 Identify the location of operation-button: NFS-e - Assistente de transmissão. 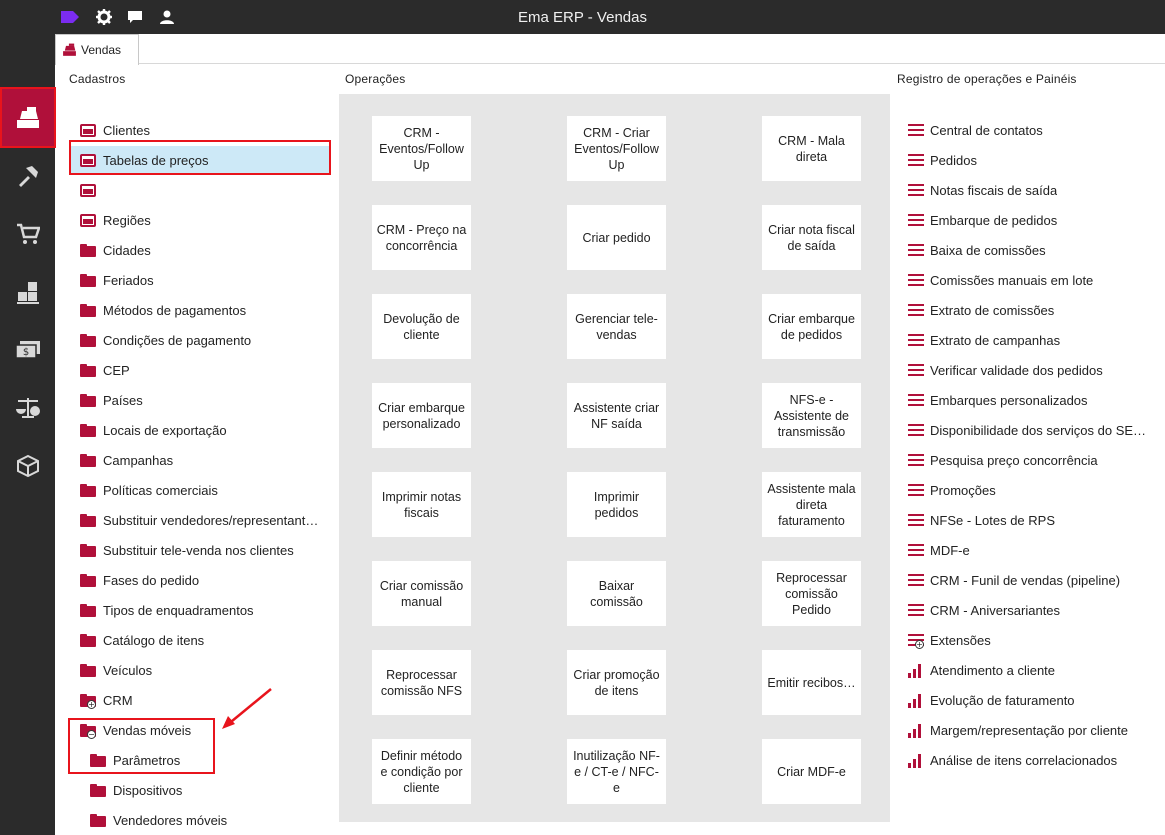
(811, 415).